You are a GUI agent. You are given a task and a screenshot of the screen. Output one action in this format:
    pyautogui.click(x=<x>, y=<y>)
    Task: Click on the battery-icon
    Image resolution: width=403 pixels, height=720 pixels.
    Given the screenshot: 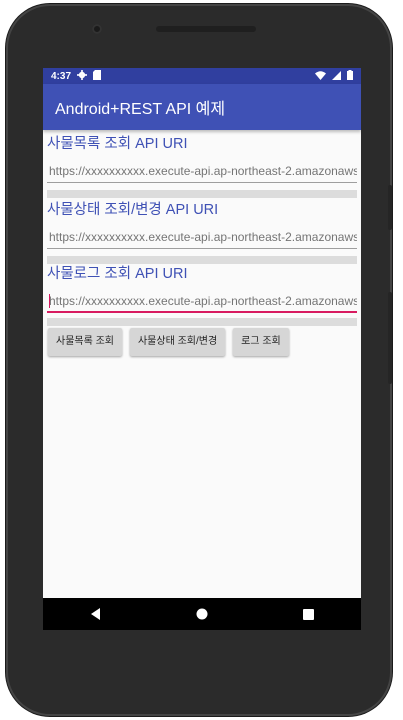 What is the action you would take?
    pyautogui.click(x=350, y=76)
    